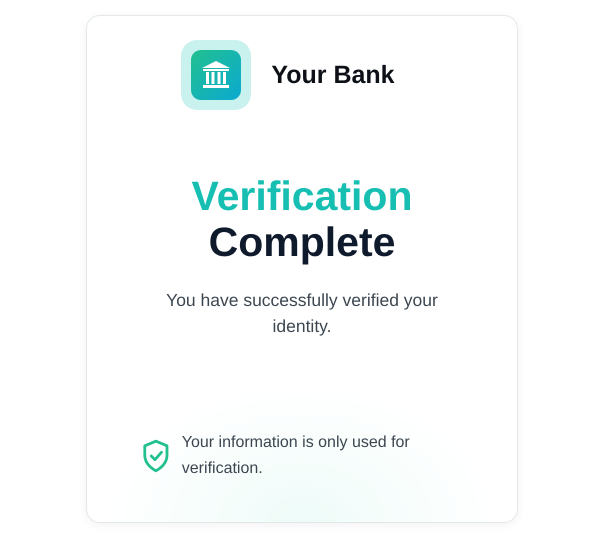  Describe the element at coordinates (156, 456) in the screenshot. I see `shield-check-icon` at that location.